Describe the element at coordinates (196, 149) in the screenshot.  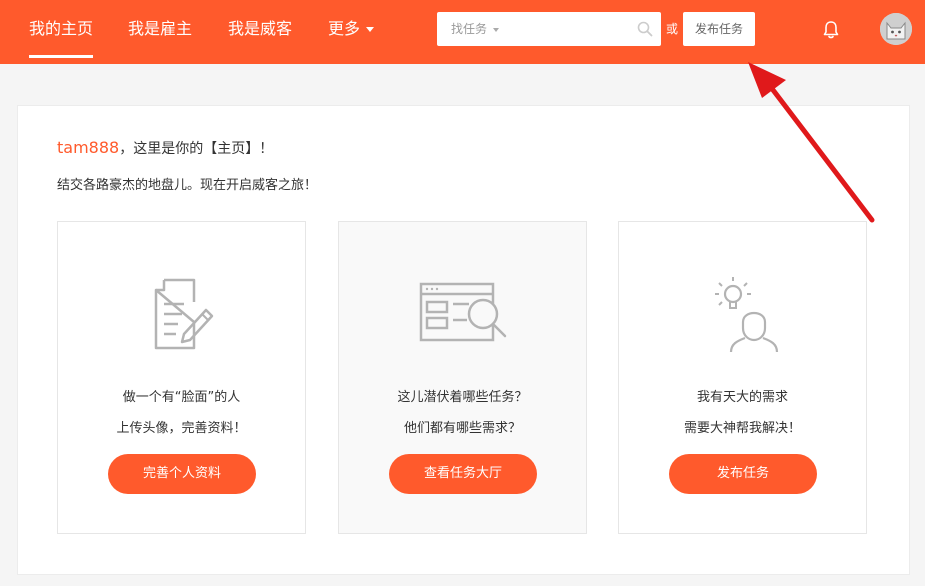
I see `greeting-text: ，这里是你的【主页】！` at that location.